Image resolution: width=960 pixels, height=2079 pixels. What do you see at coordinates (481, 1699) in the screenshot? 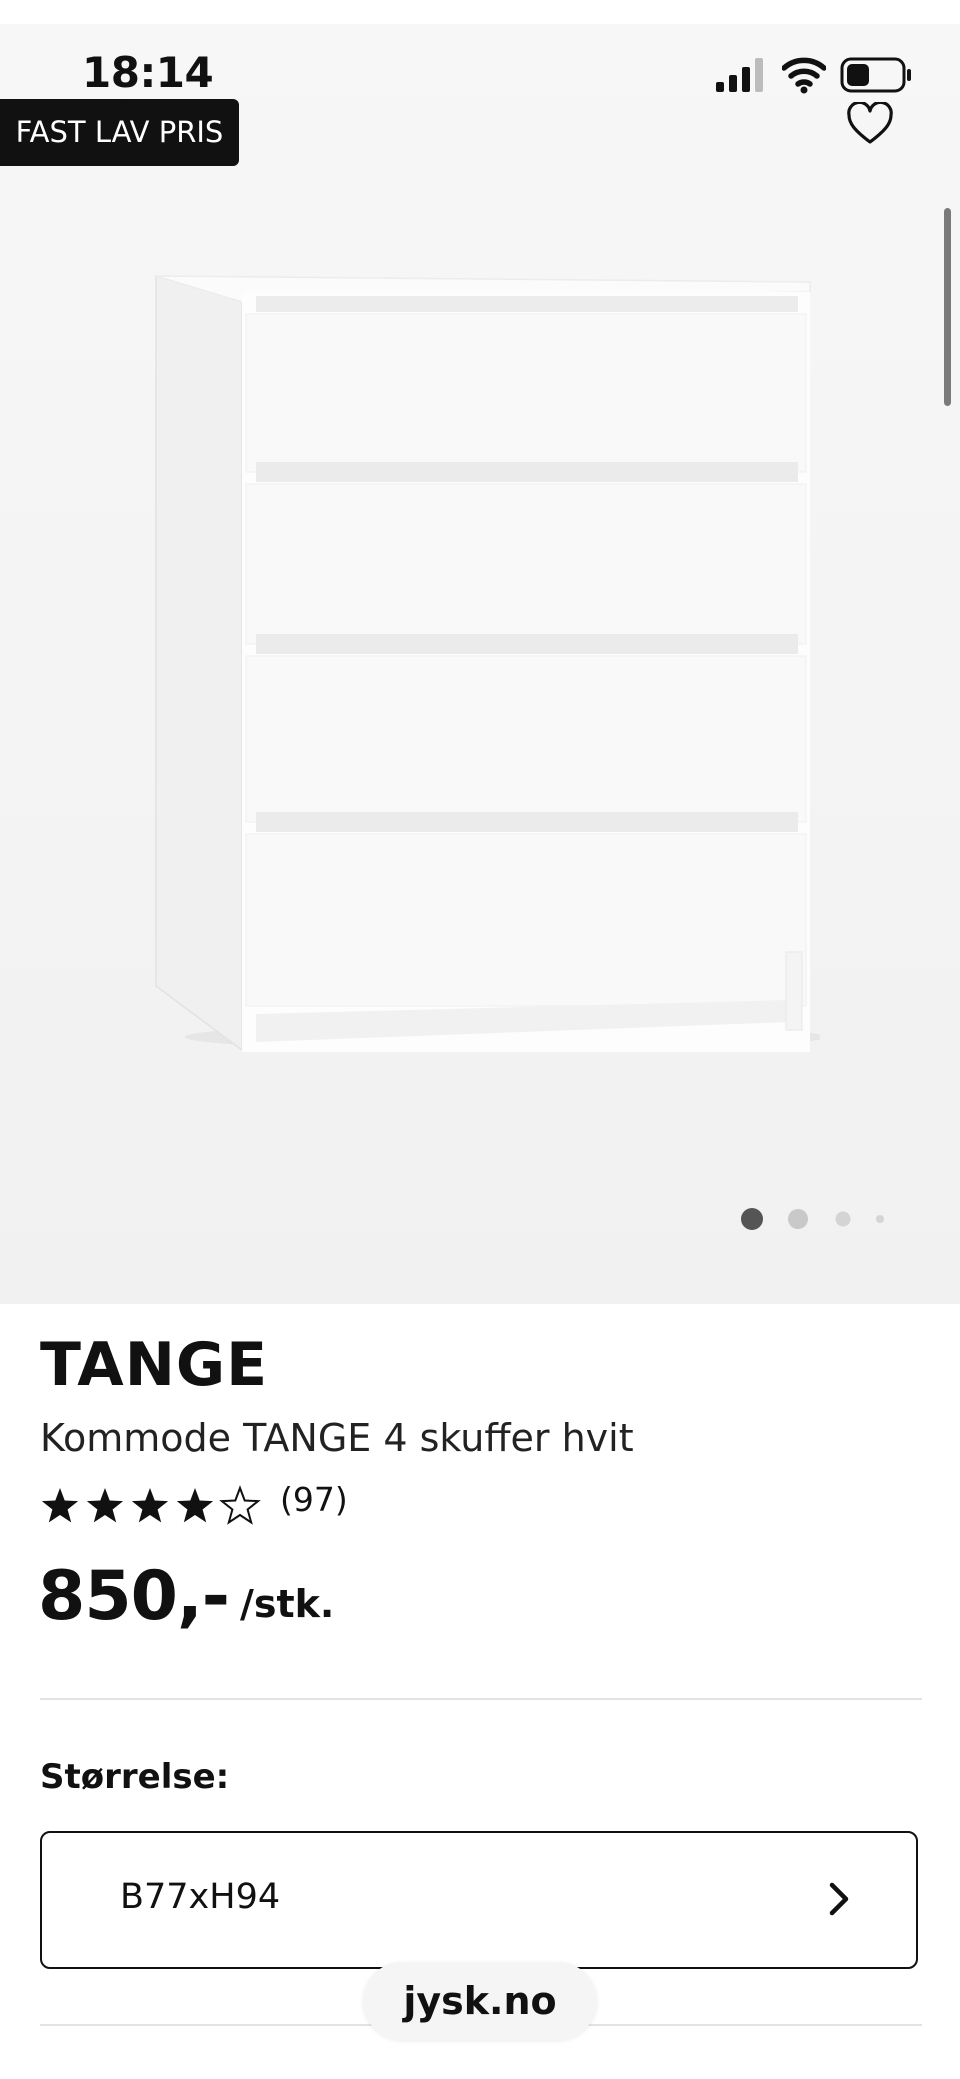
I see `divider` at bounding box center [481, 1699].